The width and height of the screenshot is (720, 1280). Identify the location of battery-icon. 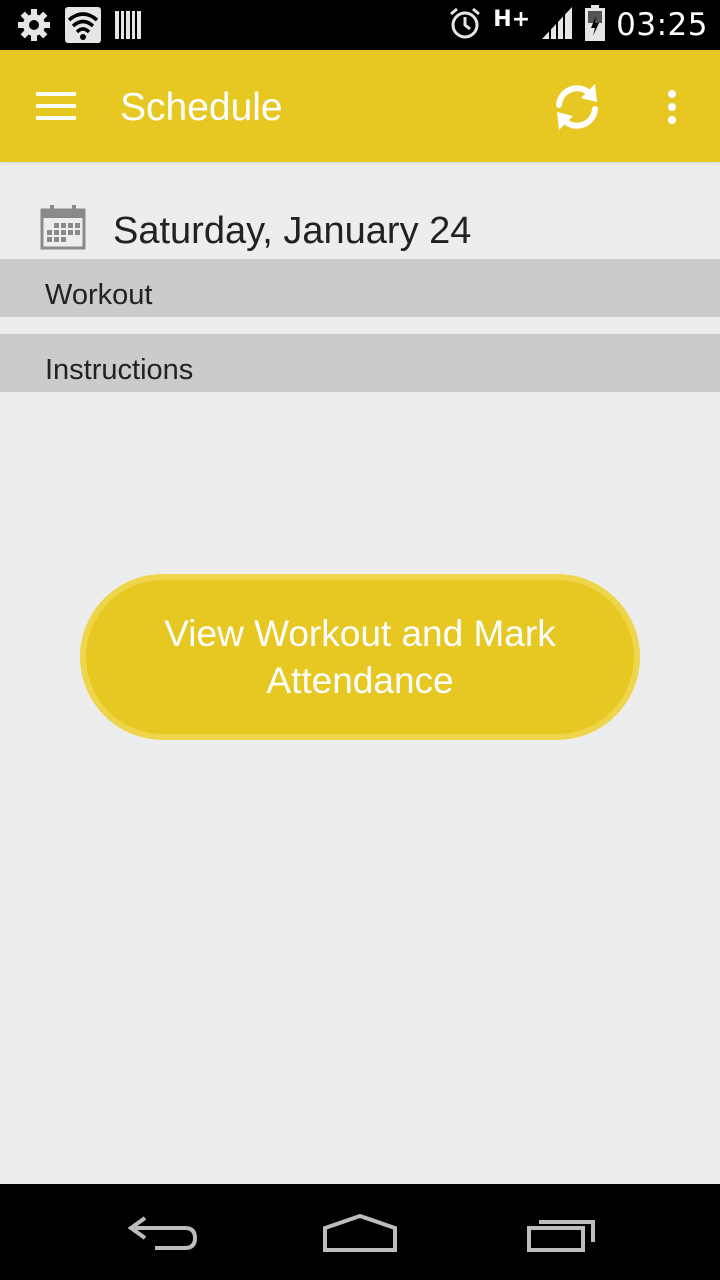
(595, 25).